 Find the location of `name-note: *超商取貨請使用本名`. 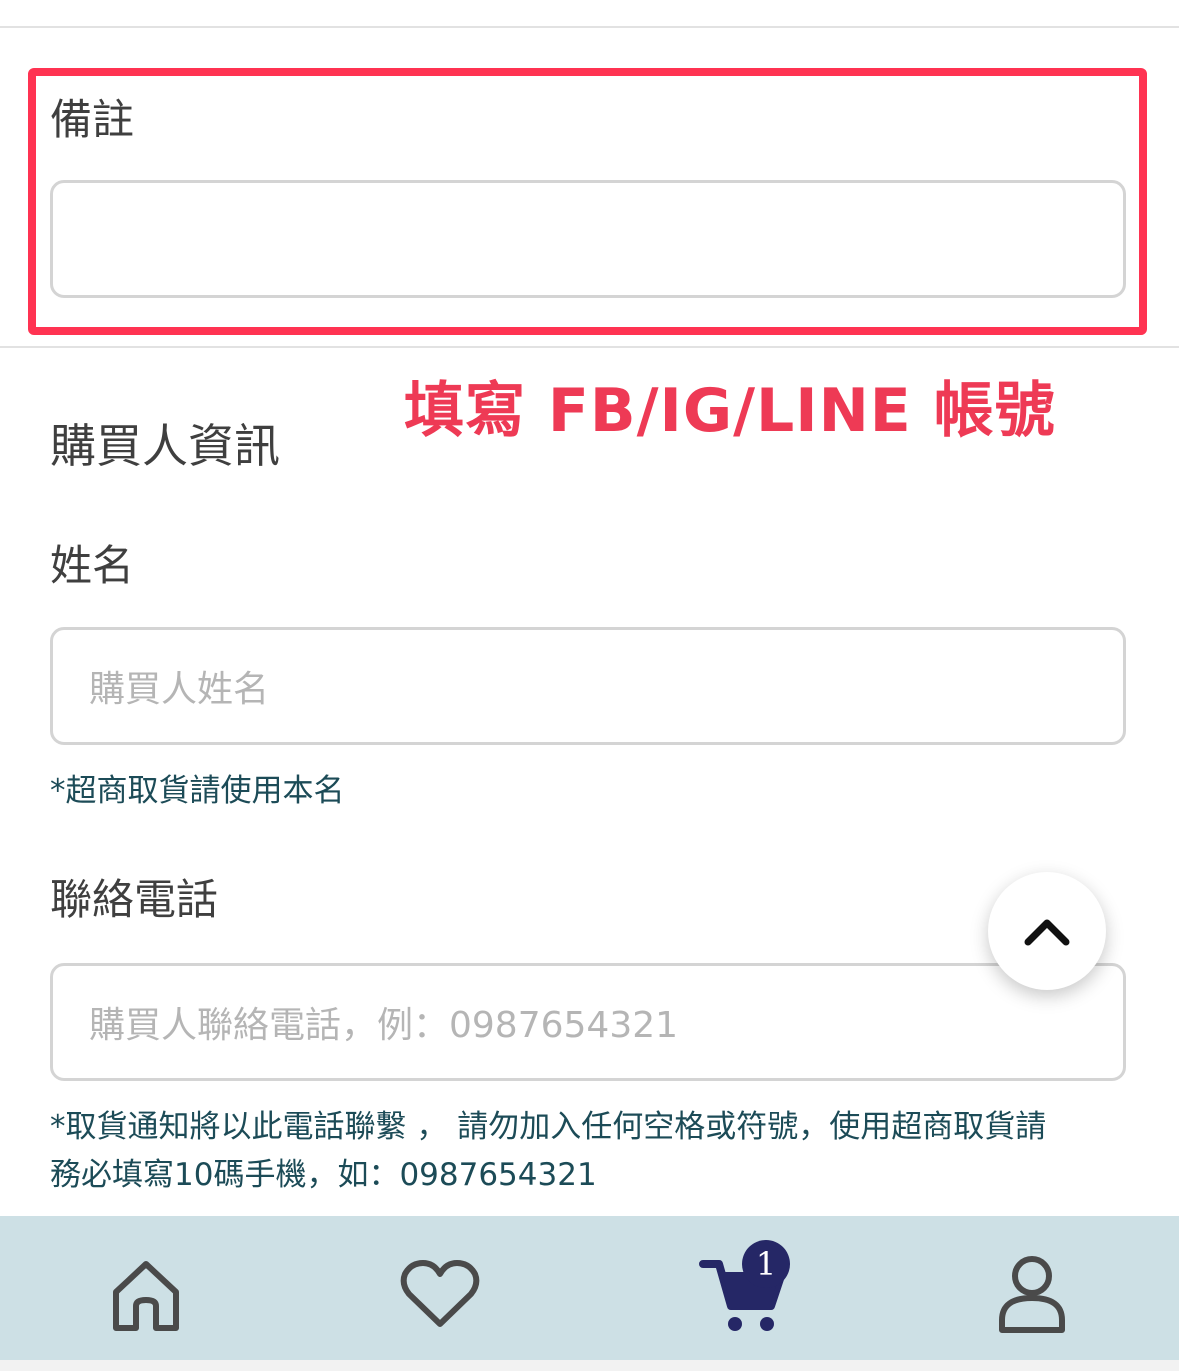

name-note: *超商取貨請使用本名 is located at coordinates (197, 791).